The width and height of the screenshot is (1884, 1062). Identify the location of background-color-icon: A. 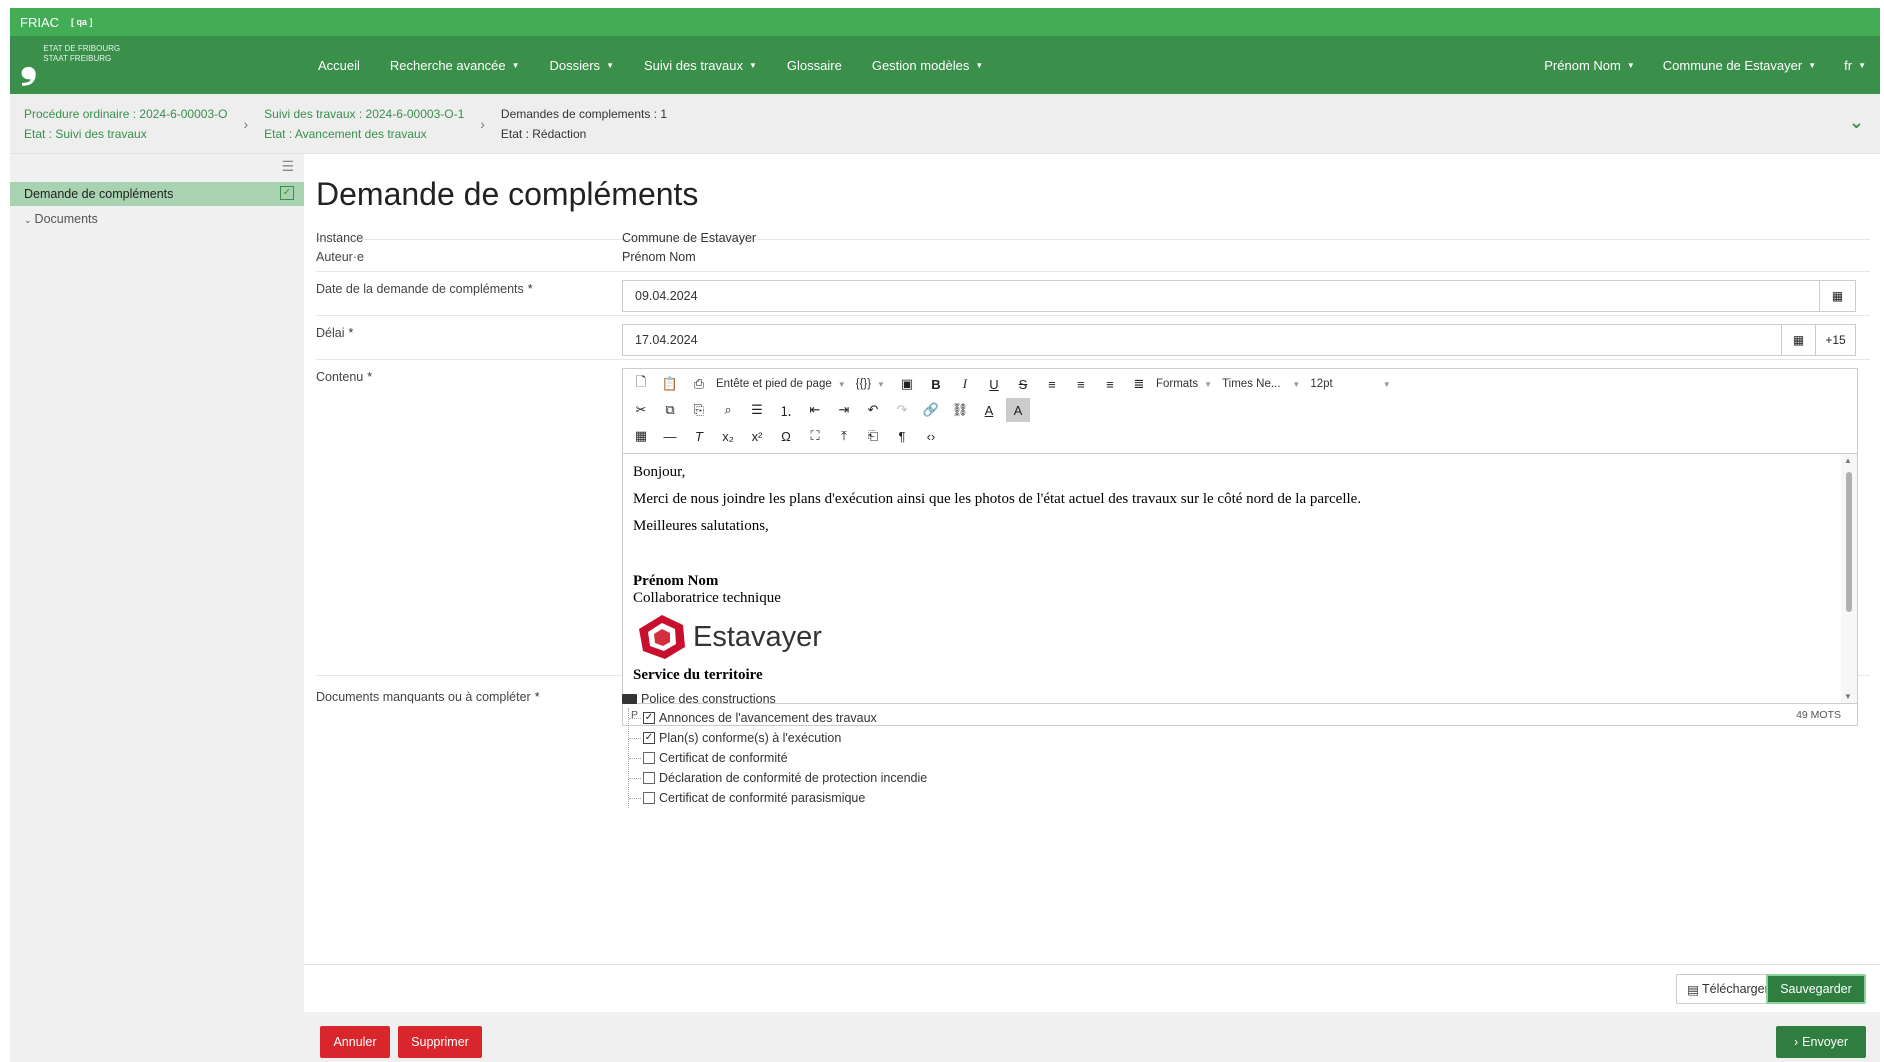
(1018, 410).